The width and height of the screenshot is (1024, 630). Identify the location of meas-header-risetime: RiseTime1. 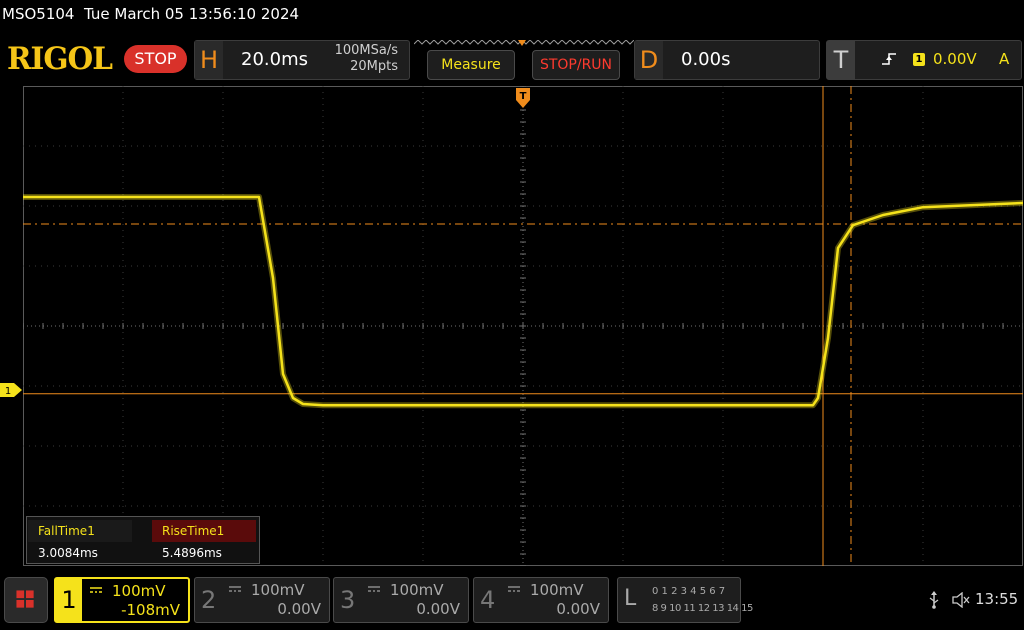
(204, 531).